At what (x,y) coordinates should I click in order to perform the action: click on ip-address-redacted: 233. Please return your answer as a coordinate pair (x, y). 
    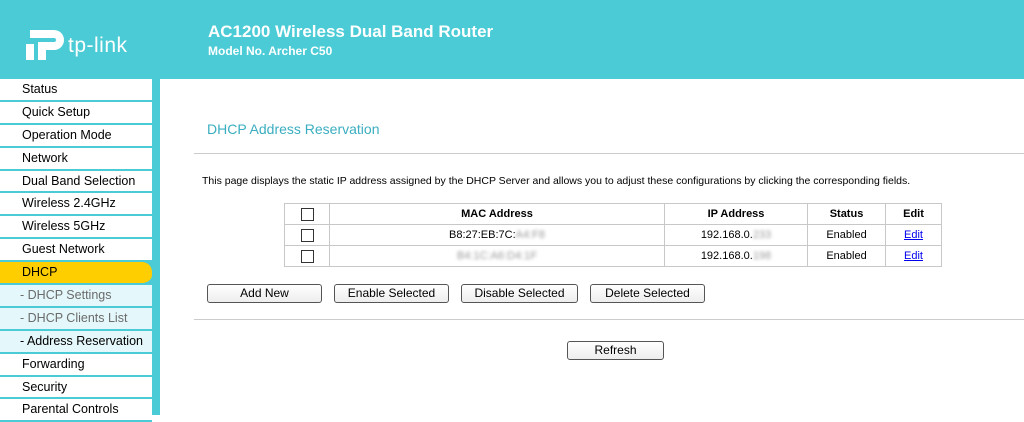
    Looking at the image, I should click on (762, 235).